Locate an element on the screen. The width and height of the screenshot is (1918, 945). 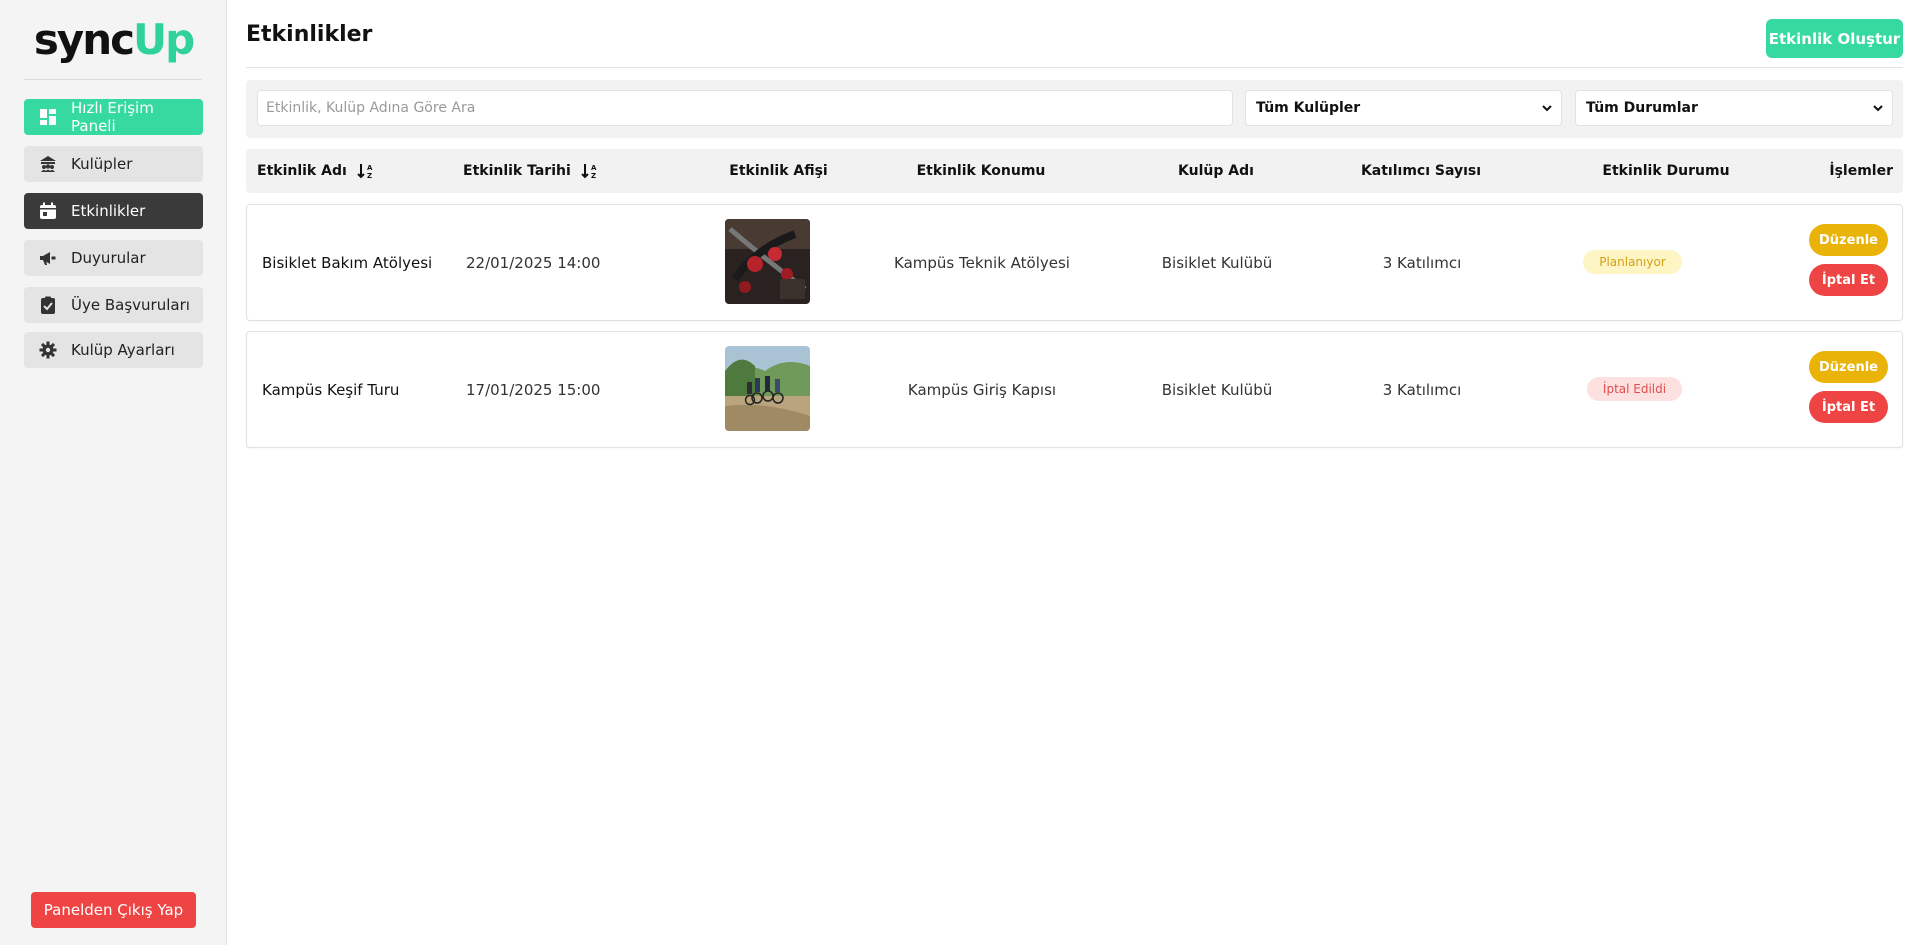
logo-text-up: Up is located at coordinates (164, 39).